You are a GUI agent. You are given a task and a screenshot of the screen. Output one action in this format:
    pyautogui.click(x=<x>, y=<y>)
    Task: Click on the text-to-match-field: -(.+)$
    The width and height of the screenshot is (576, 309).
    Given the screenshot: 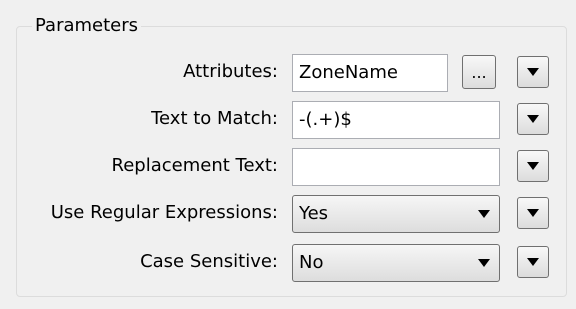 What is the action you would take?
    pyautogui.click(x=396, y=120)
    